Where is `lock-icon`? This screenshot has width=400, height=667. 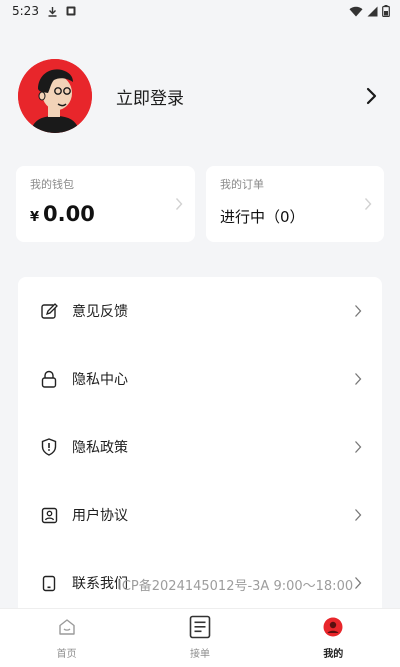
lock-icon is located at coordinates (49, 379).